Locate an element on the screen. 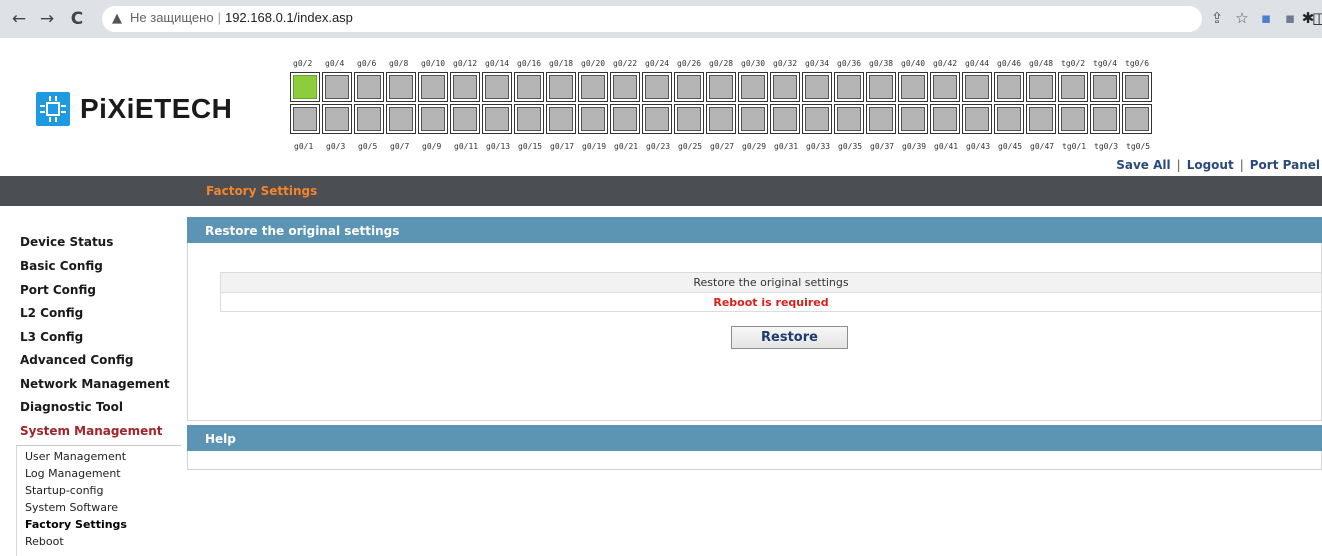 The height and width of the screenshot is (556, 1322). address-text: Не защищено | 192.168.0.1/index.asp is located at coordinates (241, 17).